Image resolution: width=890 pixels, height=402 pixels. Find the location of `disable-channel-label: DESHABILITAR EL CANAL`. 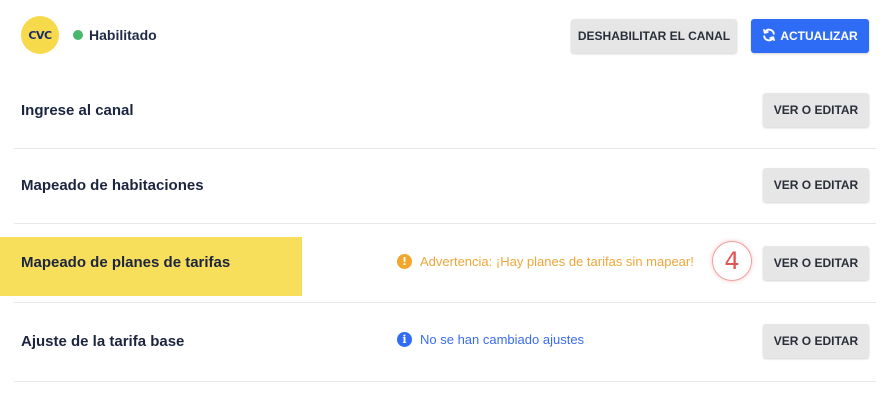

disable-channel-label: DESHABILITAR EL CANAL is located at coordinates (654, 36).